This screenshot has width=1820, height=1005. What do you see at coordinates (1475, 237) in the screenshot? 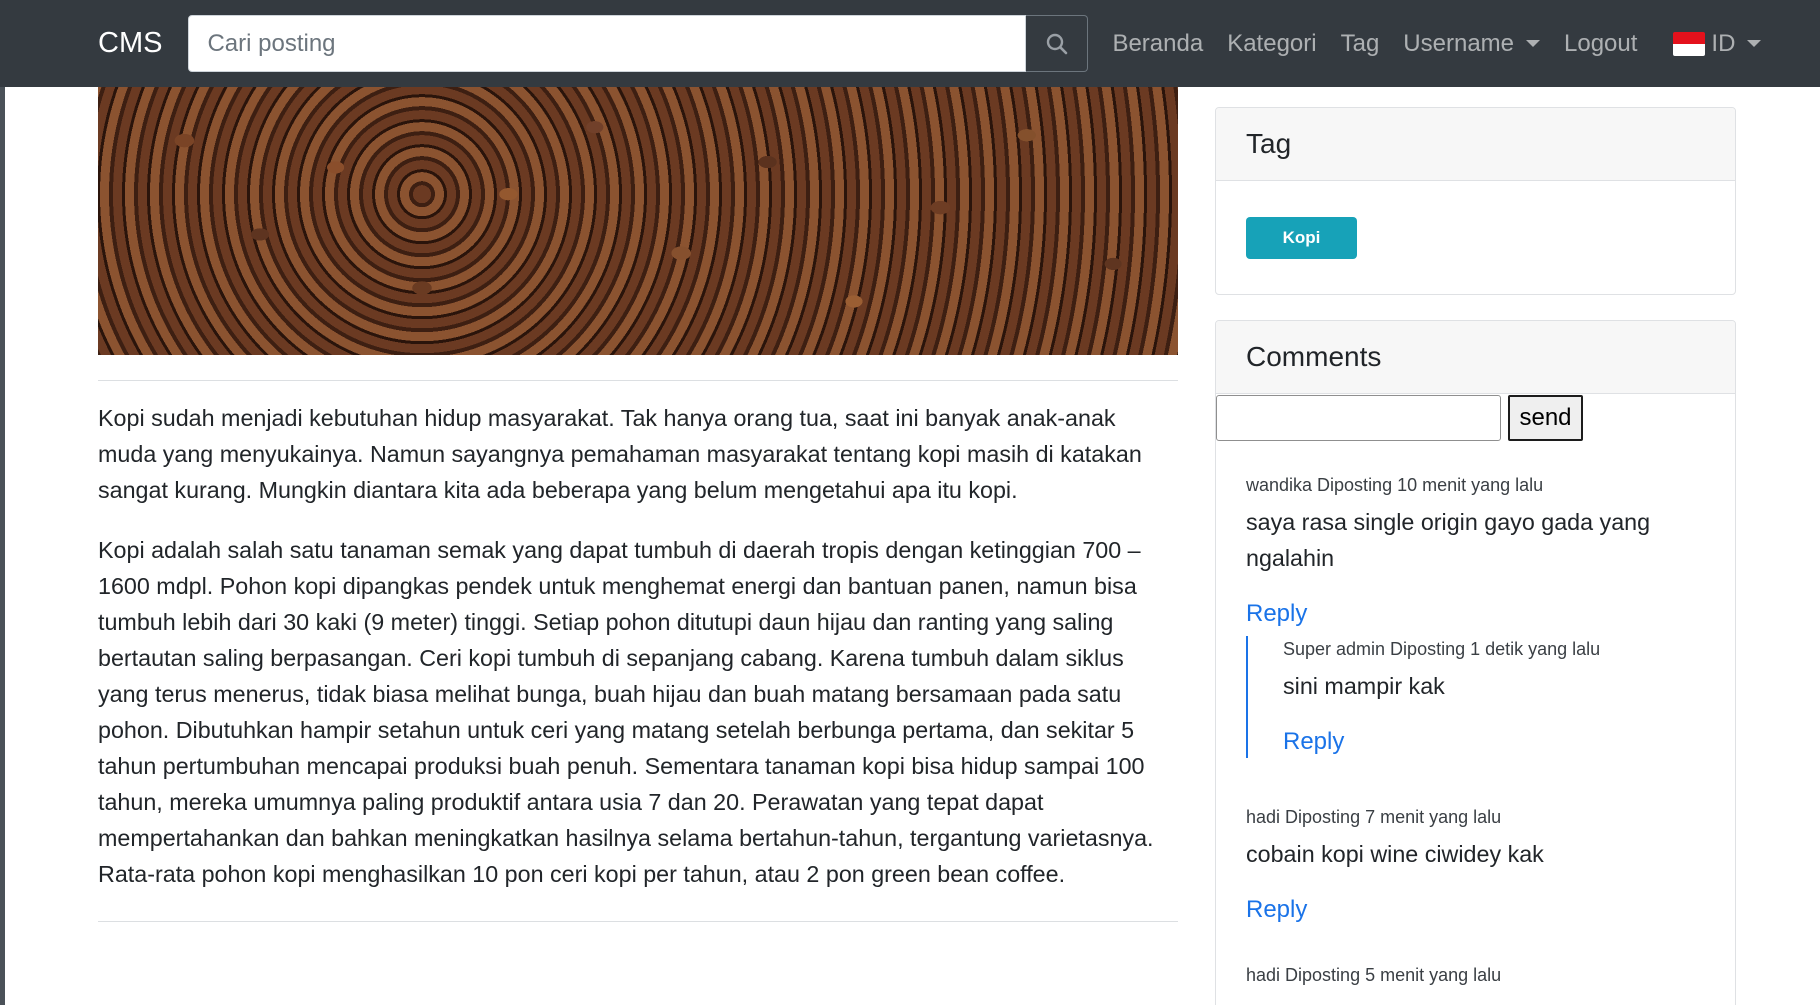
I see `tag-card-body: Kopi` at bounding box center [1475, 237].